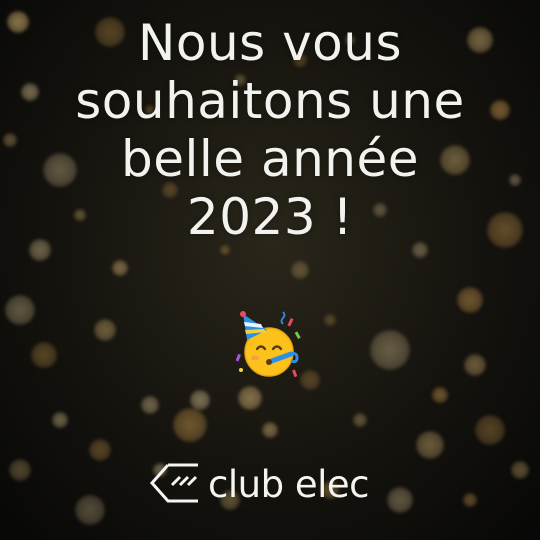 This screenshot has height=540, width=540. I want to click on partying-face-icon, so click(268, 344).